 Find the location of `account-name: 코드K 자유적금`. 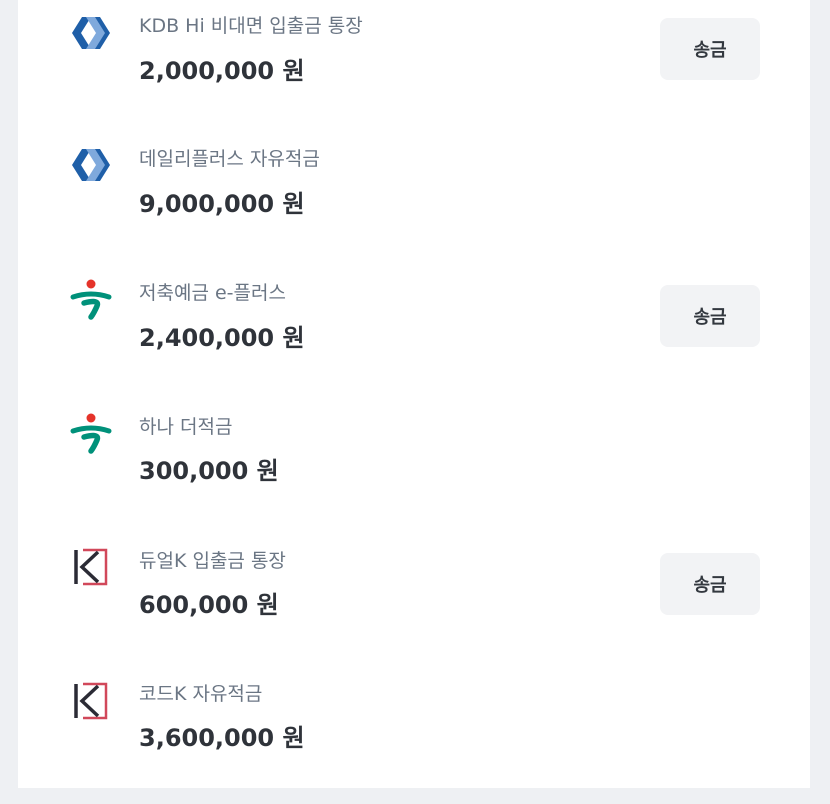

account-name: 코드K 자유적금 is located at coordinates (201, 694).